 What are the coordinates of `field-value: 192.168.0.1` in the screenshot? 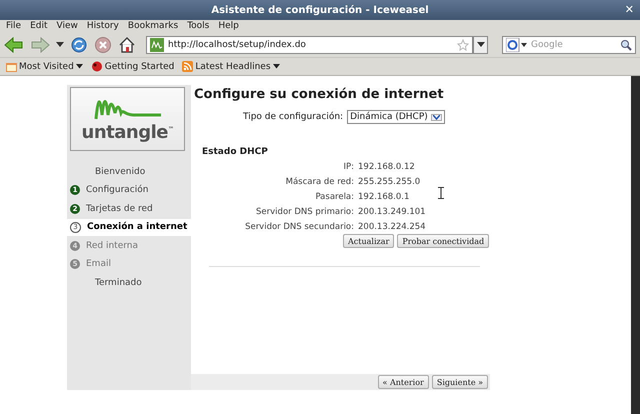 It's located at (384, 197).